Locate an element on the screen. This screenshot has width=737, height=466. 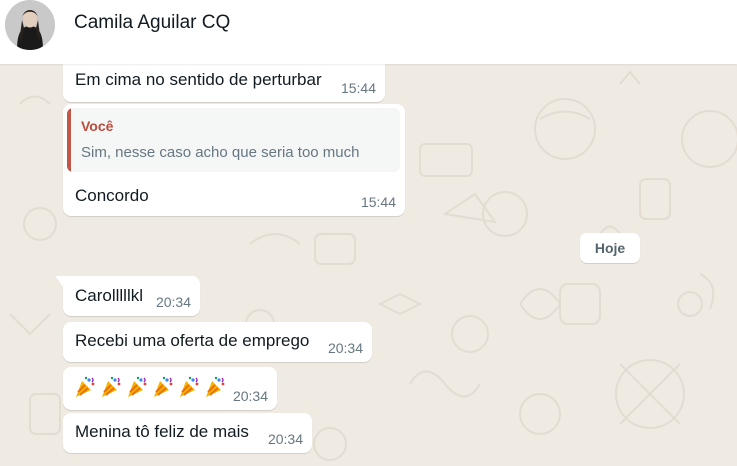
message-text: Menina tô feliz de mais is located at coordinates (162, 431).